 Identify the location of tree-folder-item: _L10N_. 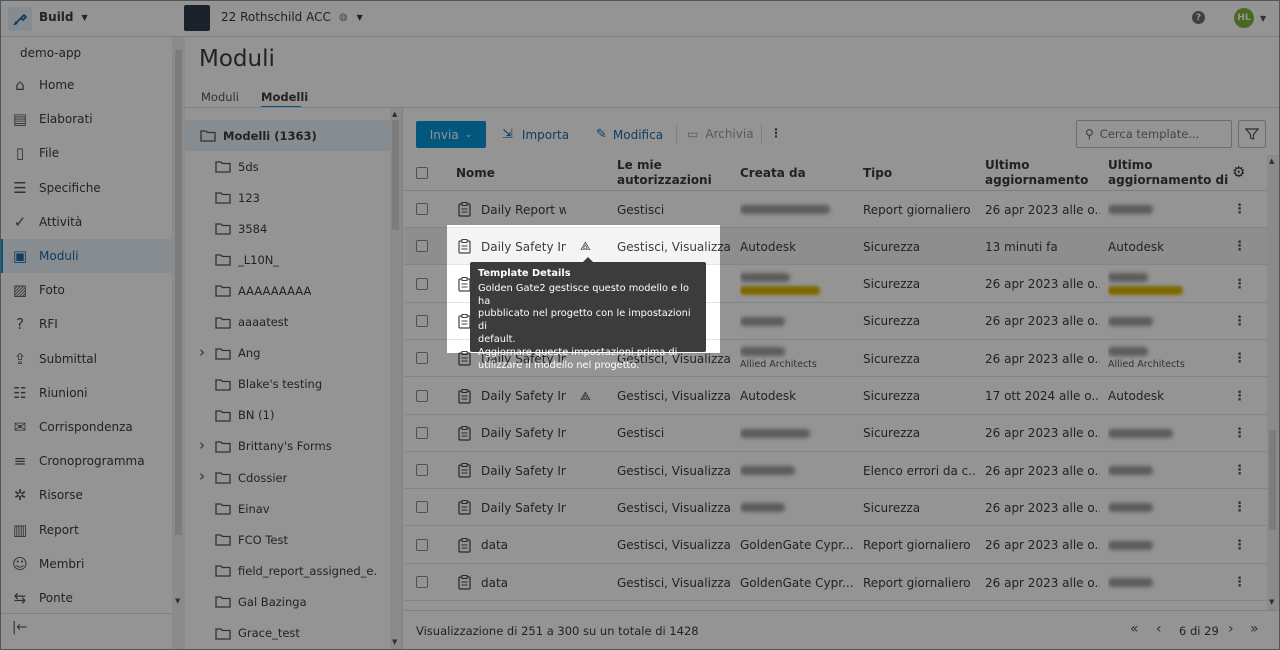
(287, 259).